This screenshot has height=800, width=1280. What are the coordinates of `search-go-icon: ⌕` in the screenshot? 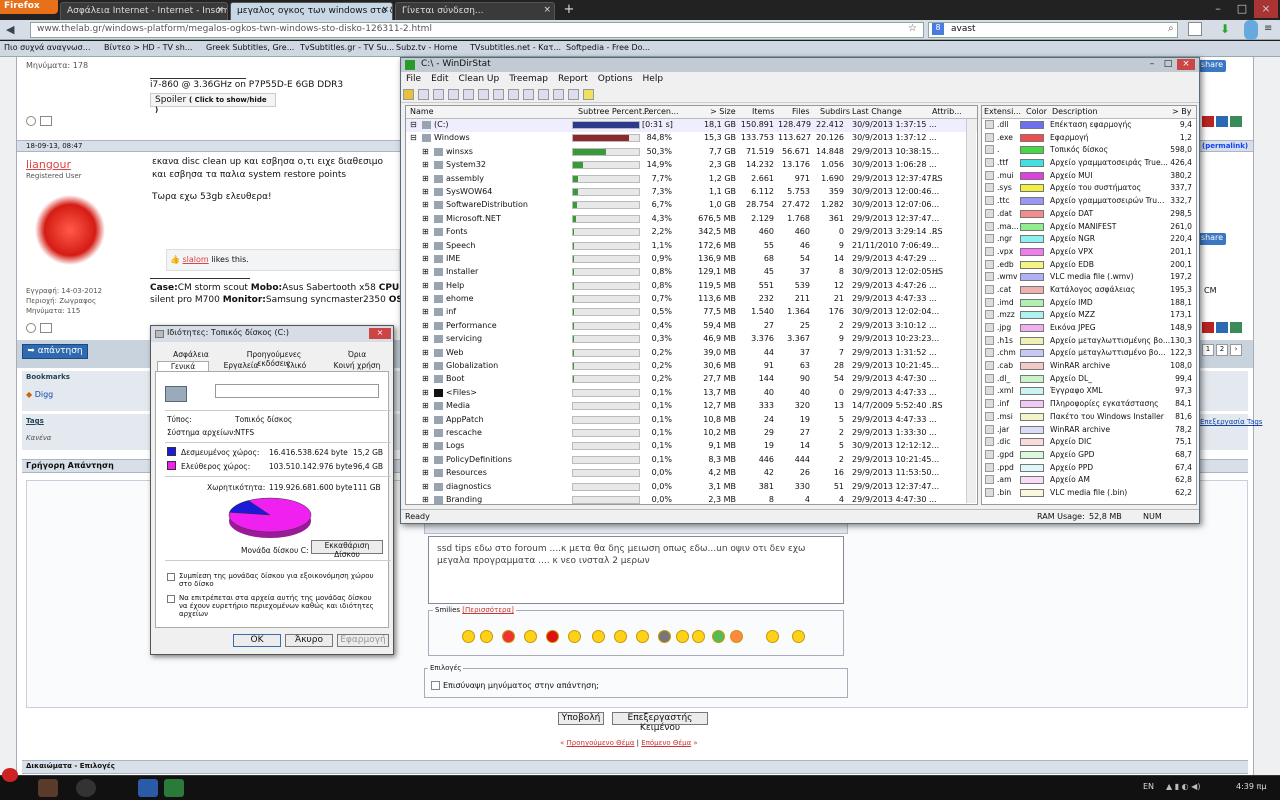 It's located at (1171, 28).